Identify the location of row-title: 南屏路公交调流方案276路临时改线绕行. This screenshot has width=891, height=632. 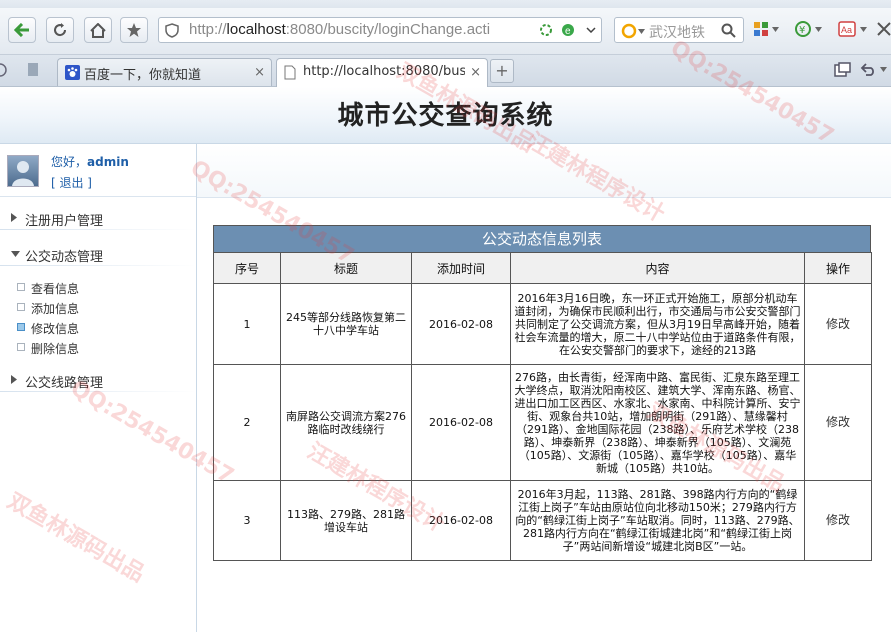
(346, 422).